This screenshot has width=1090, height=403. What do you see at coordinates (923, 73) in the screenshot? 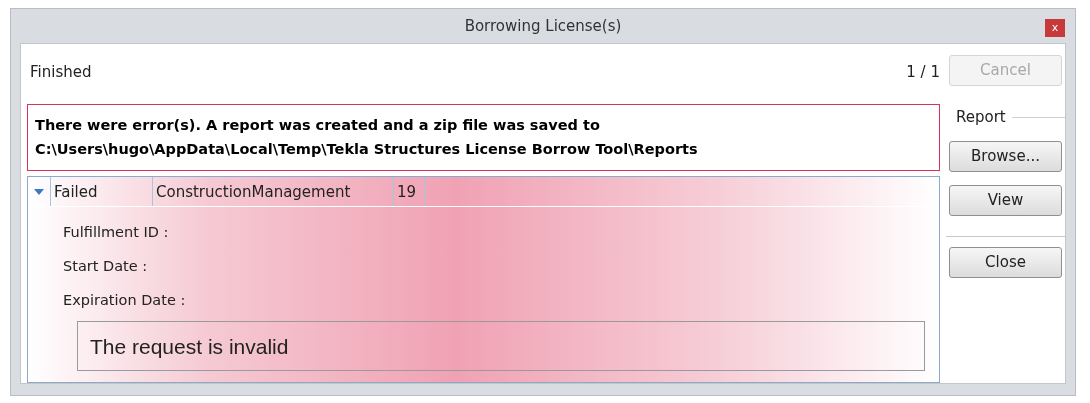
I see `progress-count: 1 / 1` at bounding box center [923, 73].